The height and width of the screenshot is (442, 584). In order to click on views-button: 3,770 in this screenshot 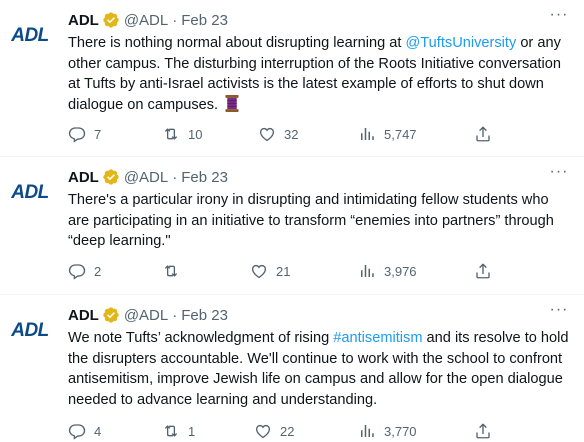, I will do `click(387, 431)`.